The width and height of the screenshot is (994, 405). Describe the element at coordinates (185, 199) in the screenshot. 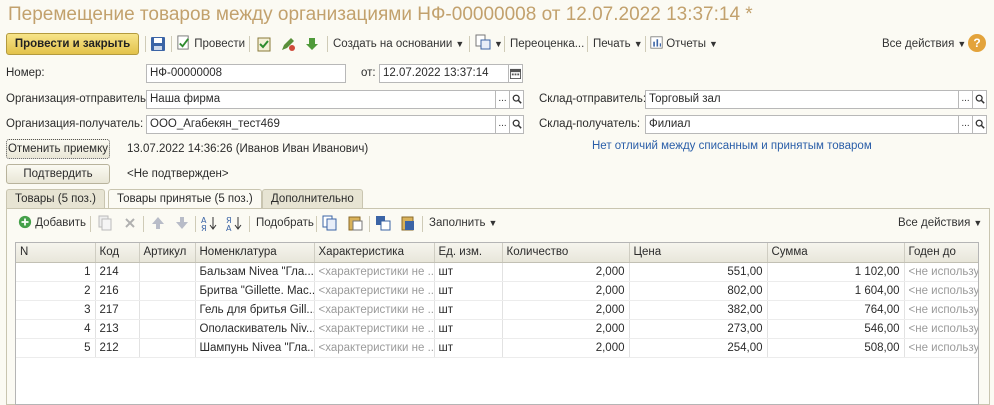

I see `tab-goods-accepted: Товары принятые (5 поз.)` at that location.